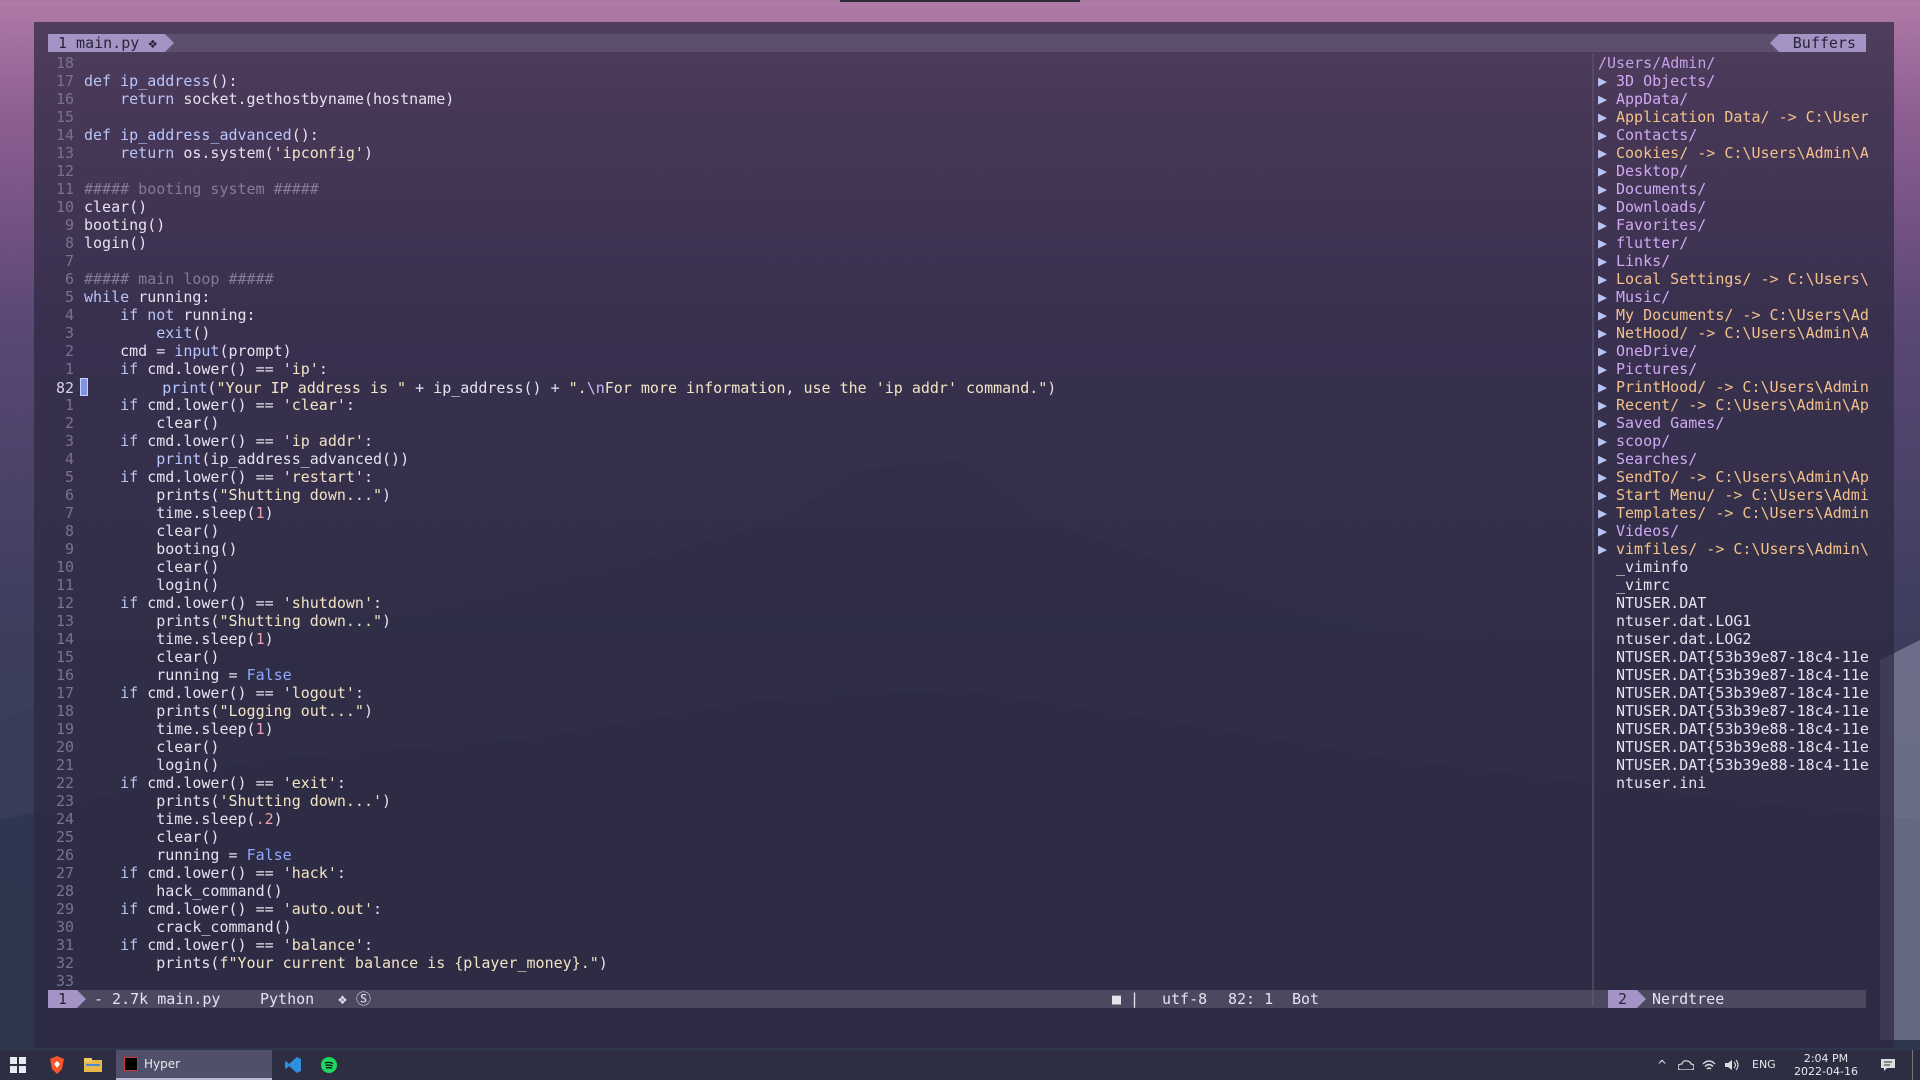  I want to click on nerdtree-file: NTUSER.DAT, so click(1733, 603).